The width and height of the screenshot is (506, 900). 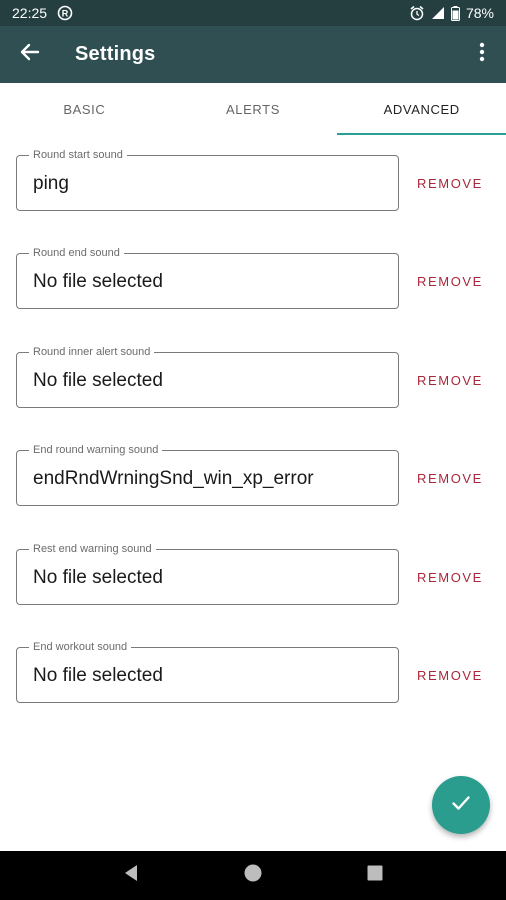 I want to click on arrow-left-icon, so click(x=30, y=54).